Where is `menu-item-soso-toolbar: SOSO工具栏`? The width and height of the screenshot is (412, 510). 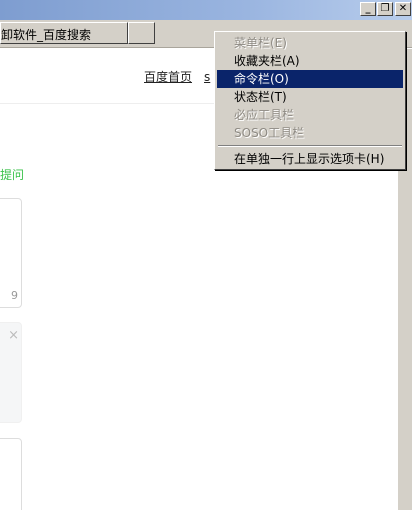
menu-item-soso-toolbar: SOSO工具栏 is located at coordinates (269, 133).